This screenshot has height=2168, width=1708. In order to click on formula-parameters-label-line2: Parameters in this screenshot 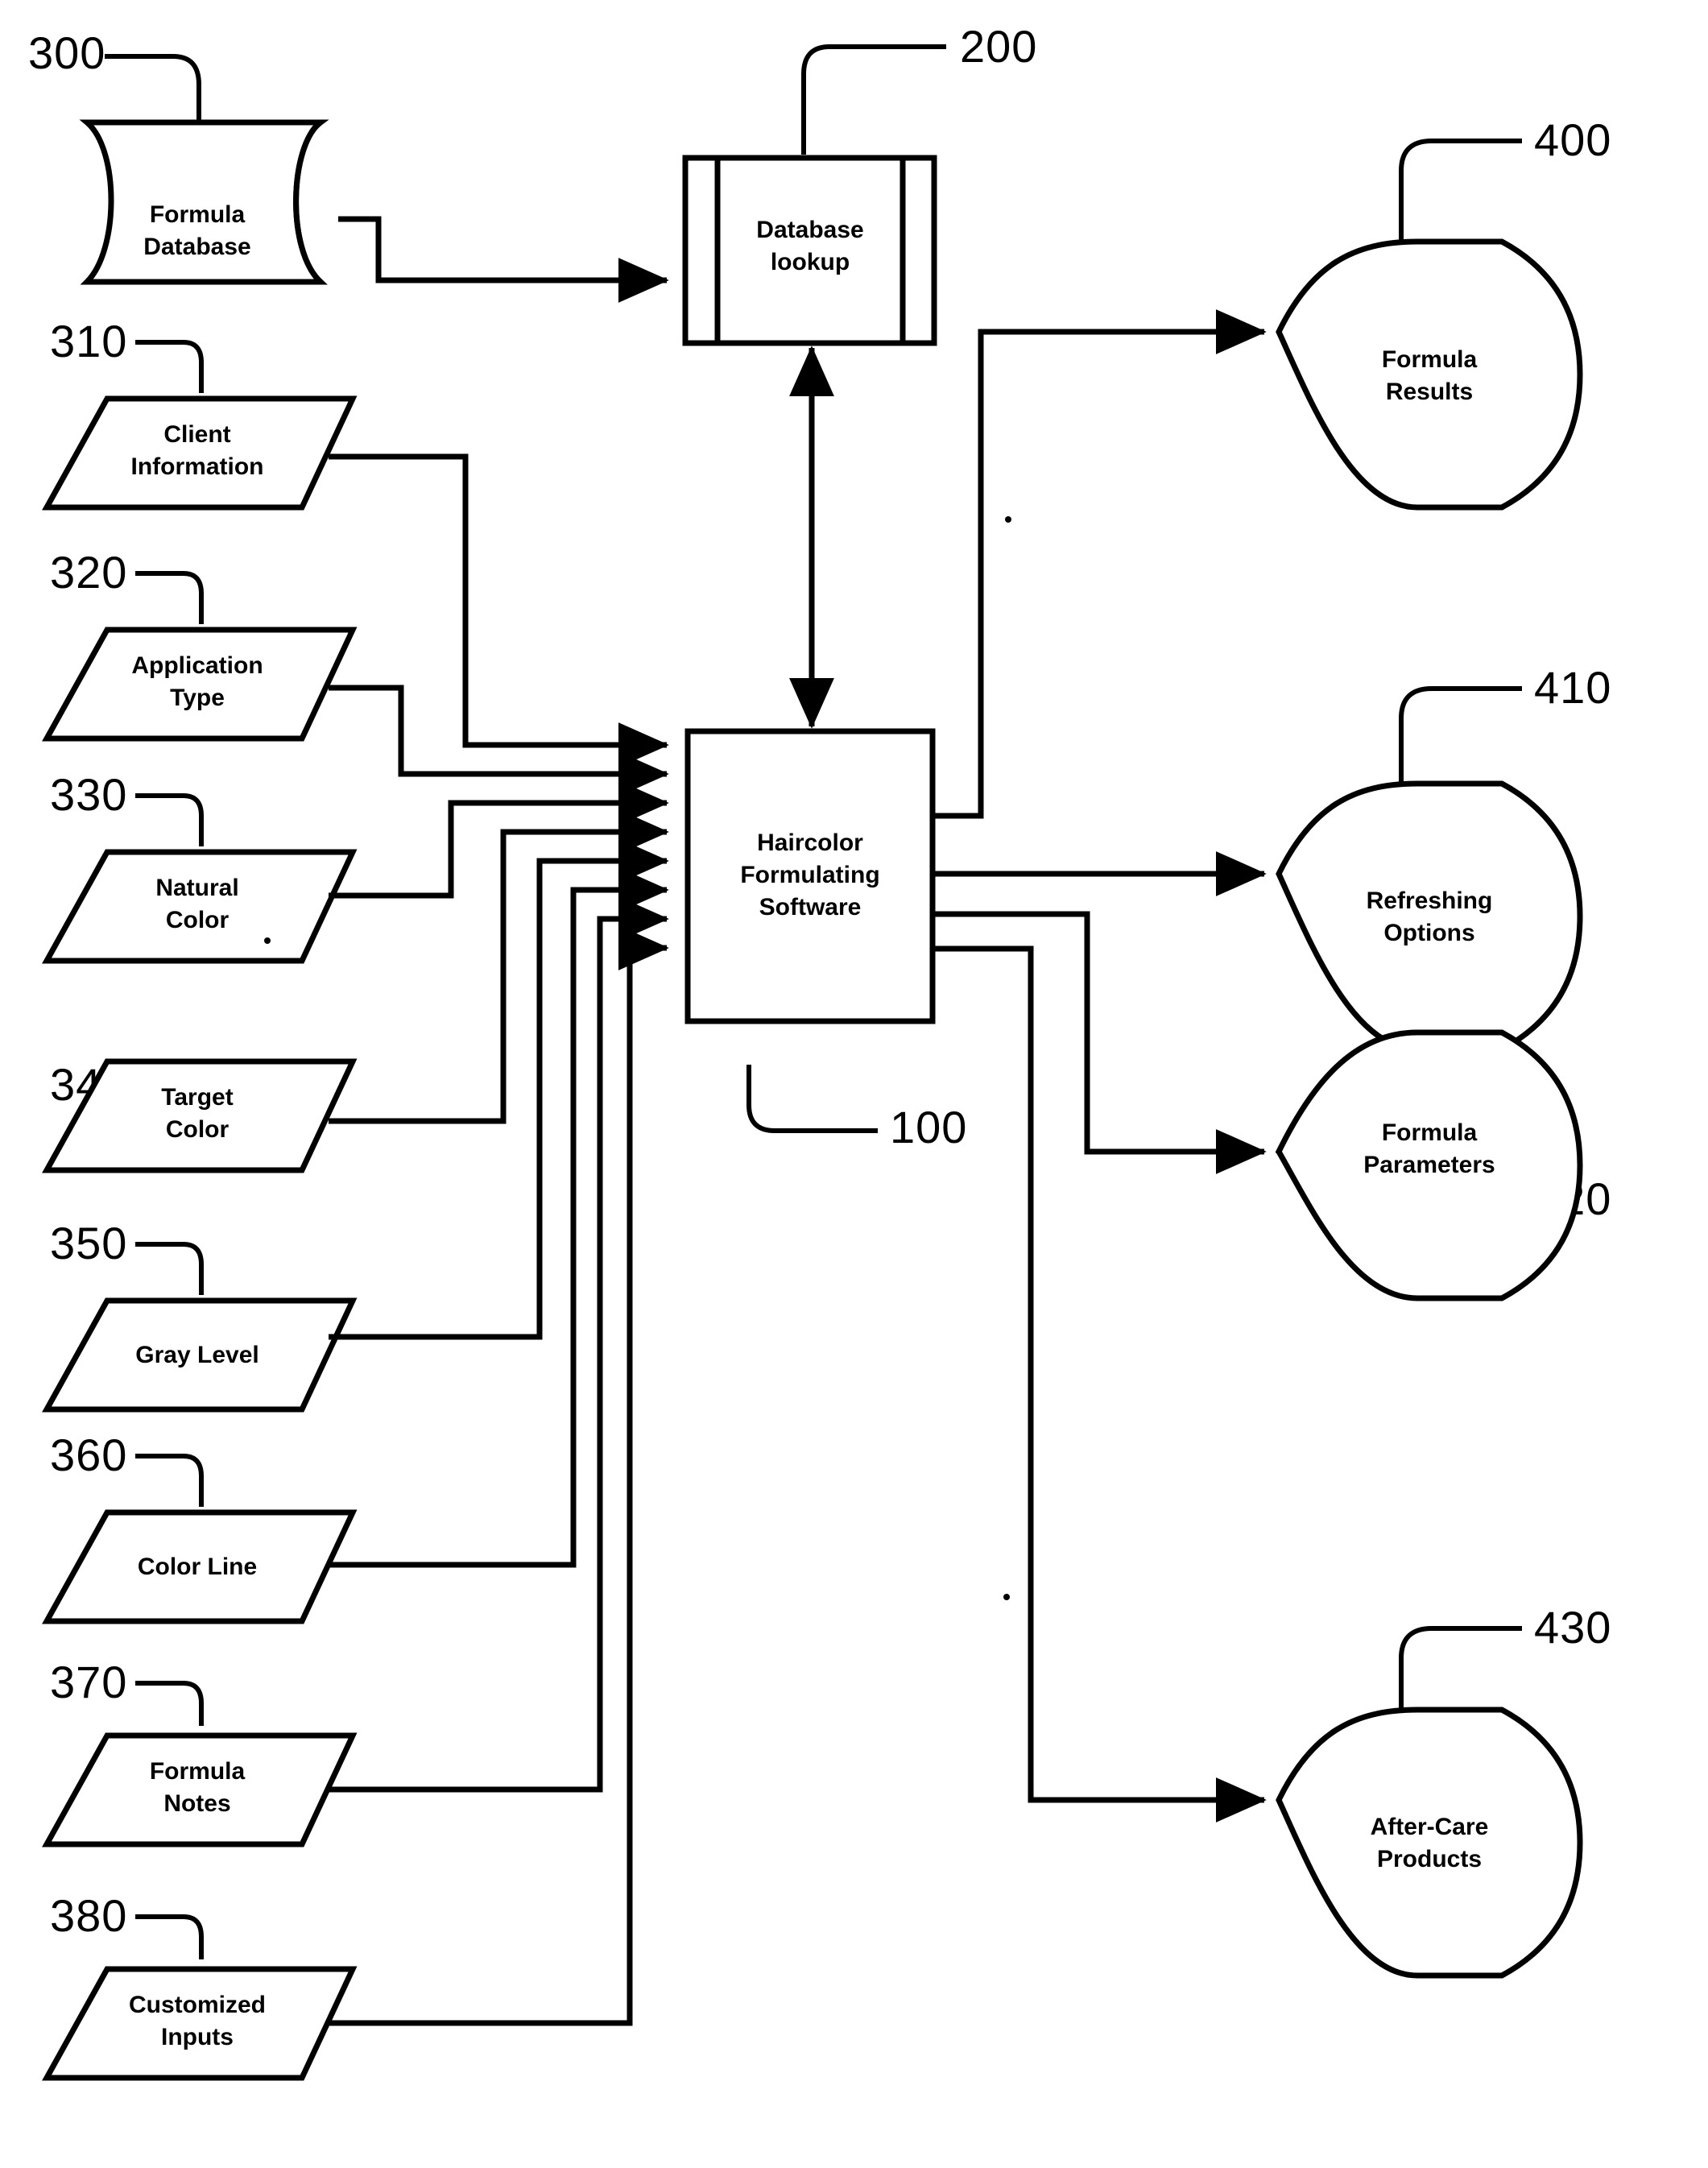, I will do `click(1429, 1165)`.